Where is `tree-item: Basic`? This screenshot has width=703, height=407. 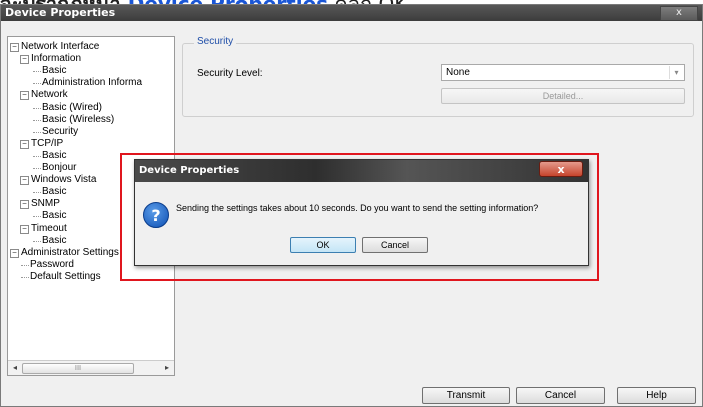 tree-item: Basic is located at coordinates (91, 71).